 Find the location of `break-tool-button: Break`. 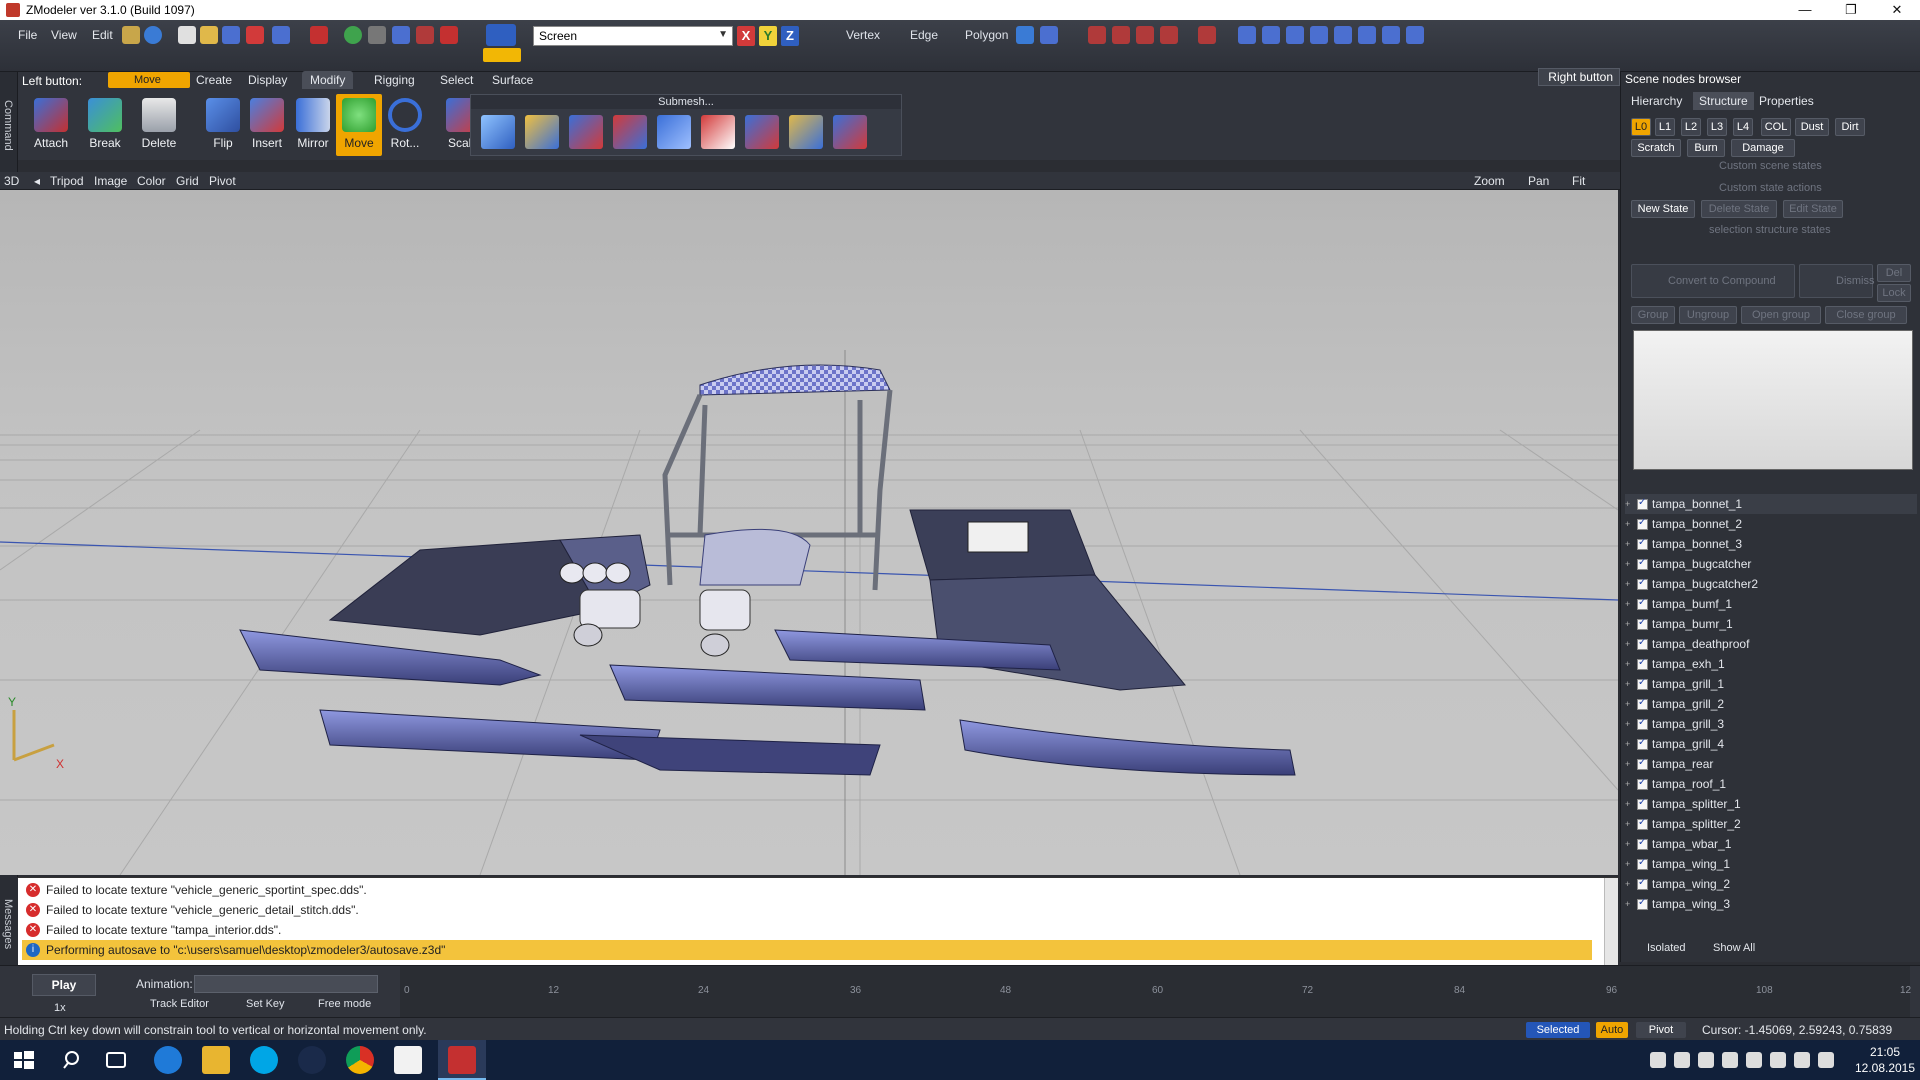

break-tool-button: Break is located at coordinates (105, 125).